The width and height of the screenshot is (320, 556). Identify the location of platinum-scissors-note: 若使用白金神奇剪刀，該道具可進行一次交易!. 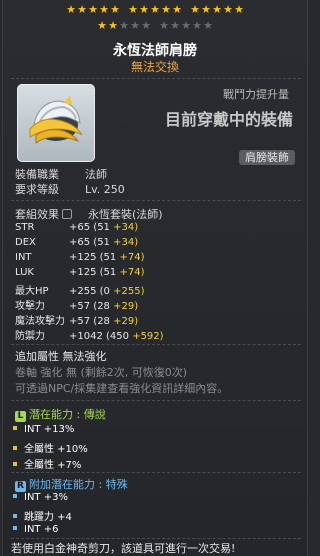
(123, 548).